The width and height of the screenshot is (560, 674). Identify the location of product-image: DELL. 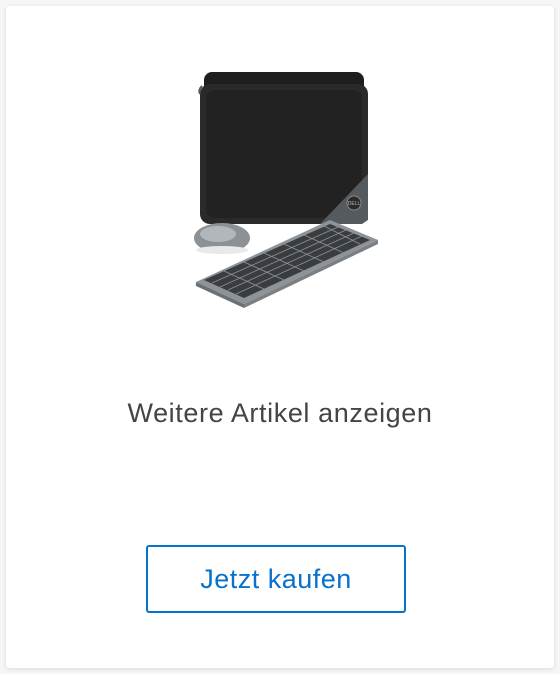
(286, 190).